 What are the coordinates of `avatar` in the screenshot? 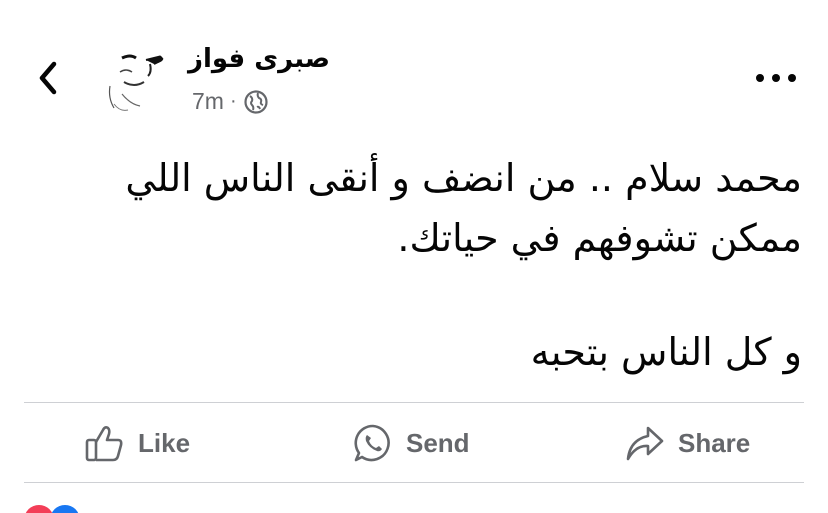 It's located at (136, 82).